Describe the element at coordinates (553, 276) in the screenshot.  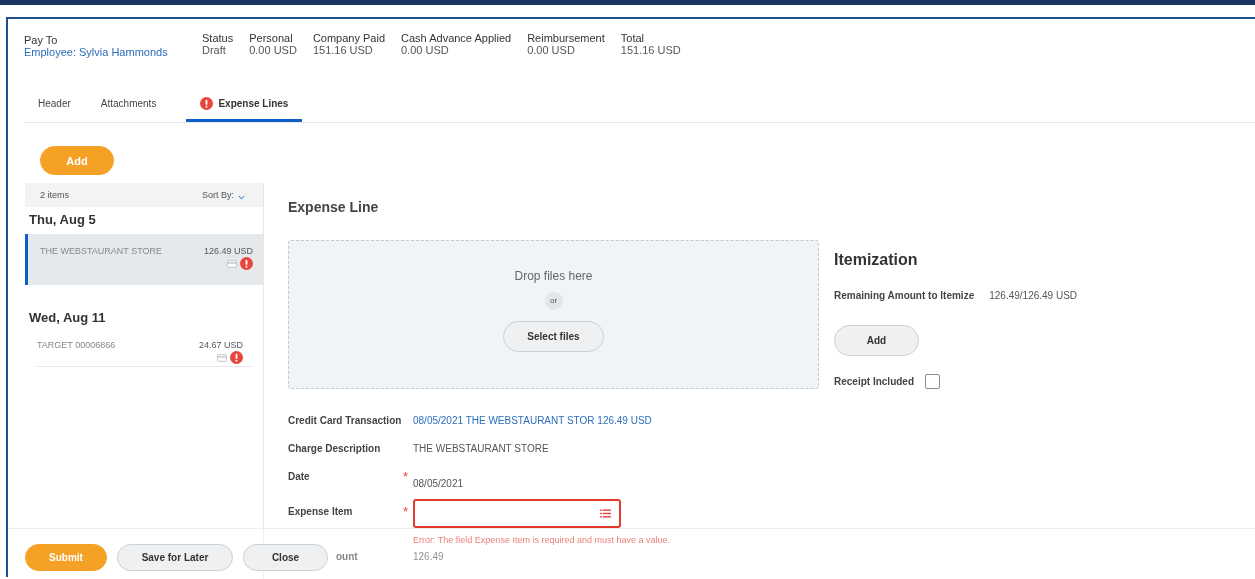
I see `drop-hint: Drop files here` at that location.